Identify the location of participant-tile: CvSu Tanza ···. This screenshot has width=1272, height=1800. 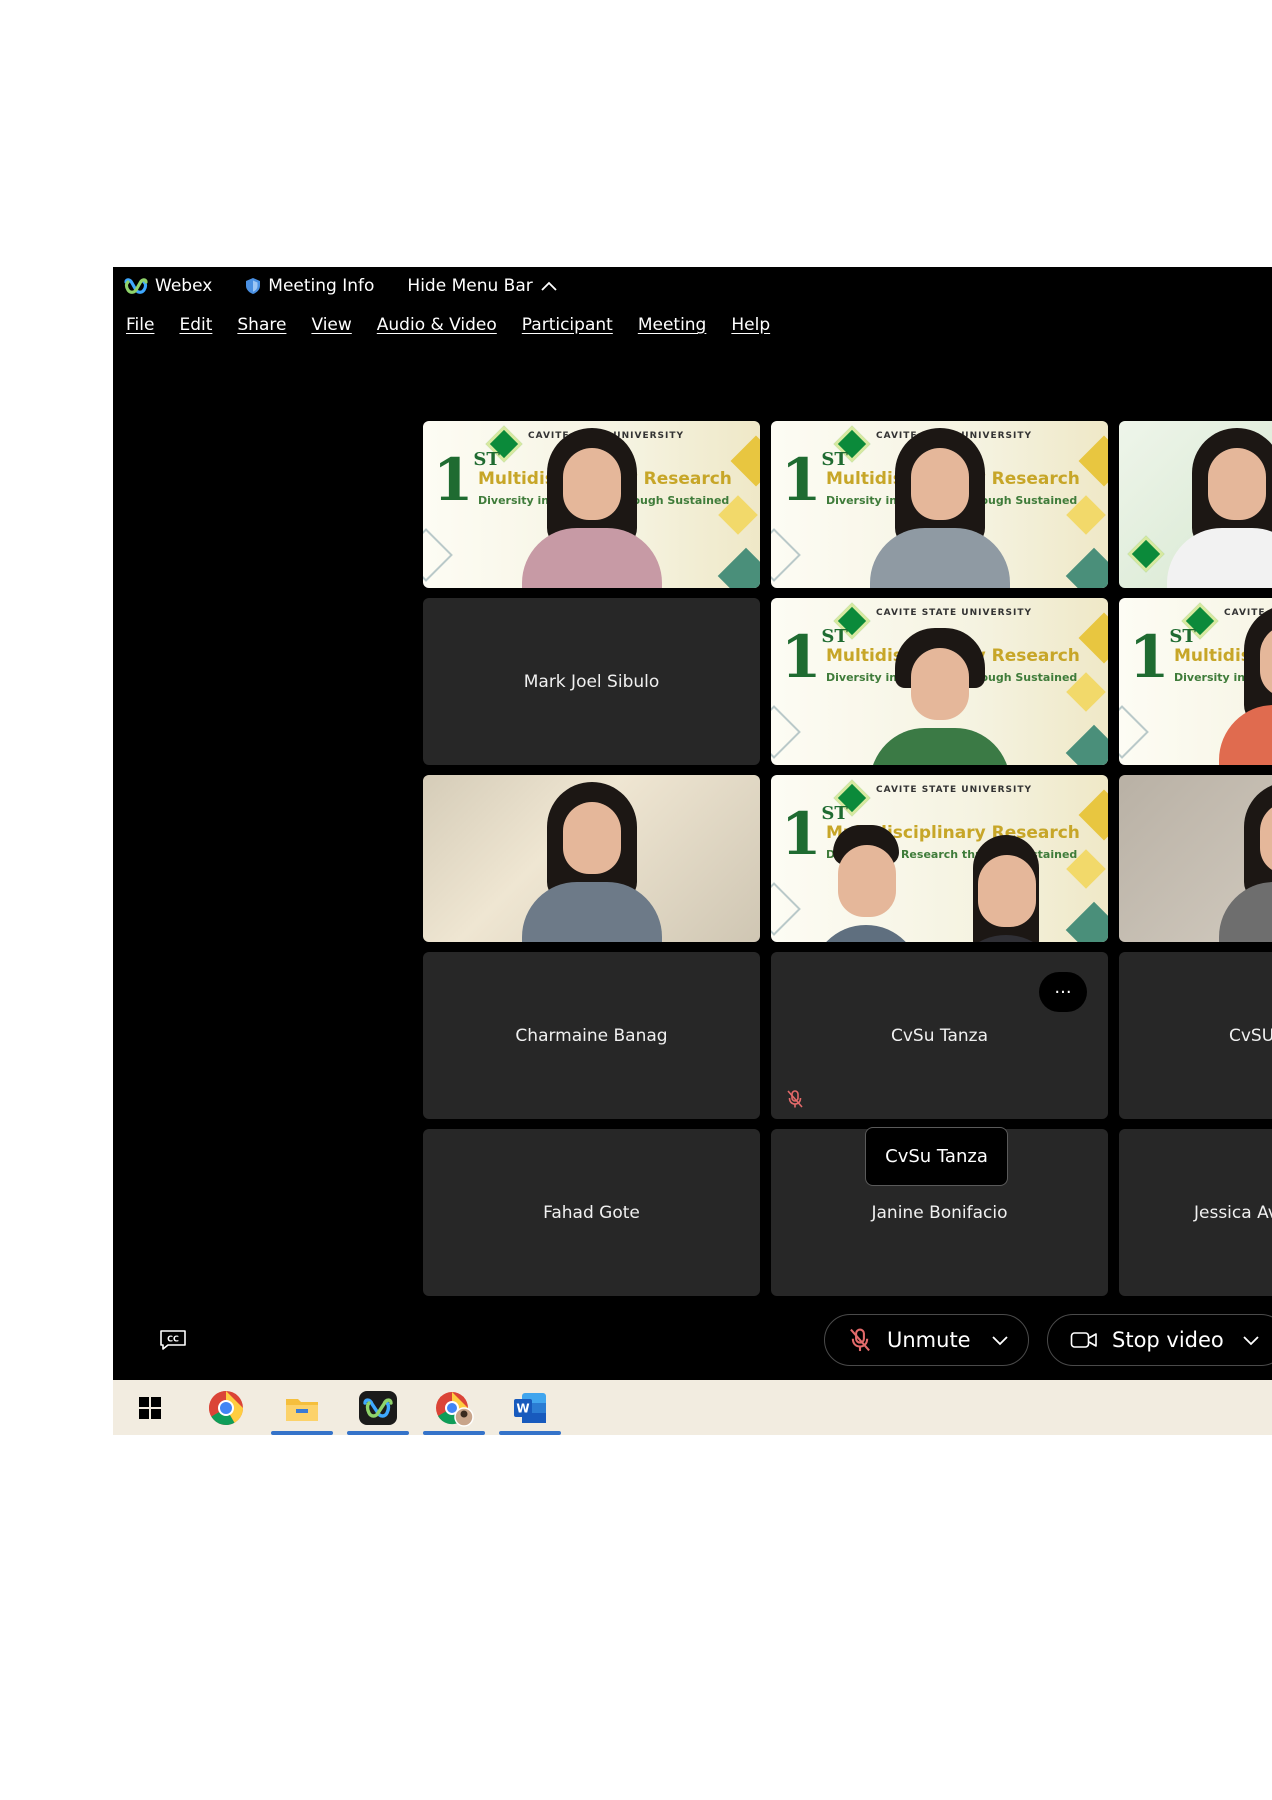
(939, 1035).